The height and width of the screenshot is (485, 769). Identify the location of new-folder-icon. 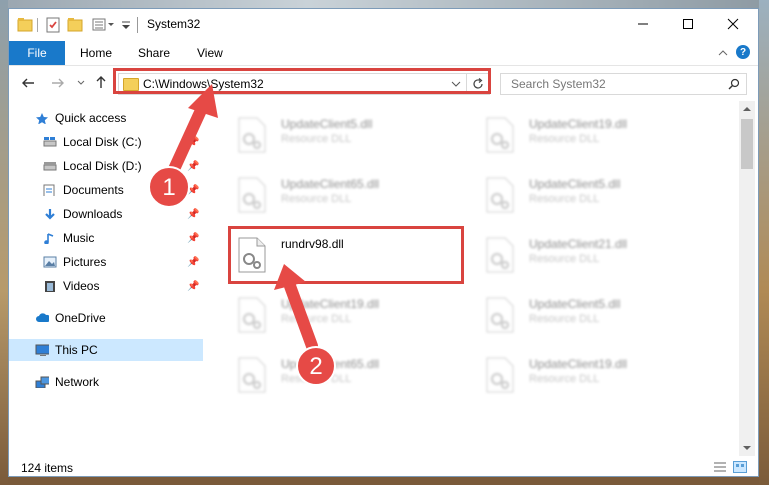
(75, 25).